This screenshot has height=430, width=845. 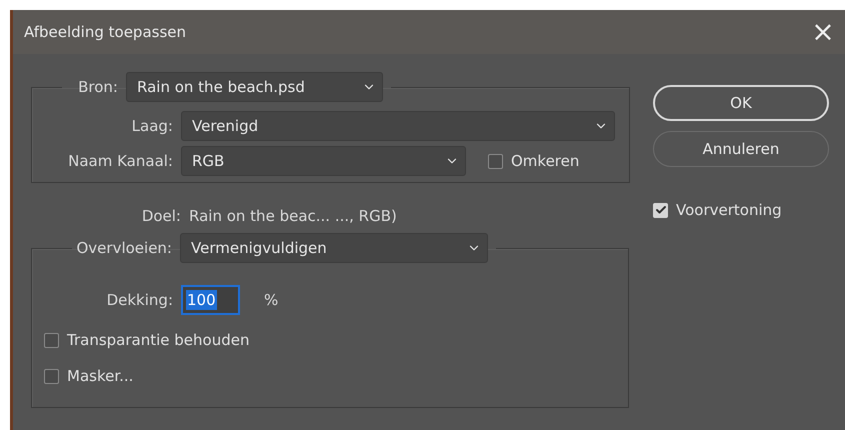 I want to click on percent-unit: %, so click(x=271, y=300).